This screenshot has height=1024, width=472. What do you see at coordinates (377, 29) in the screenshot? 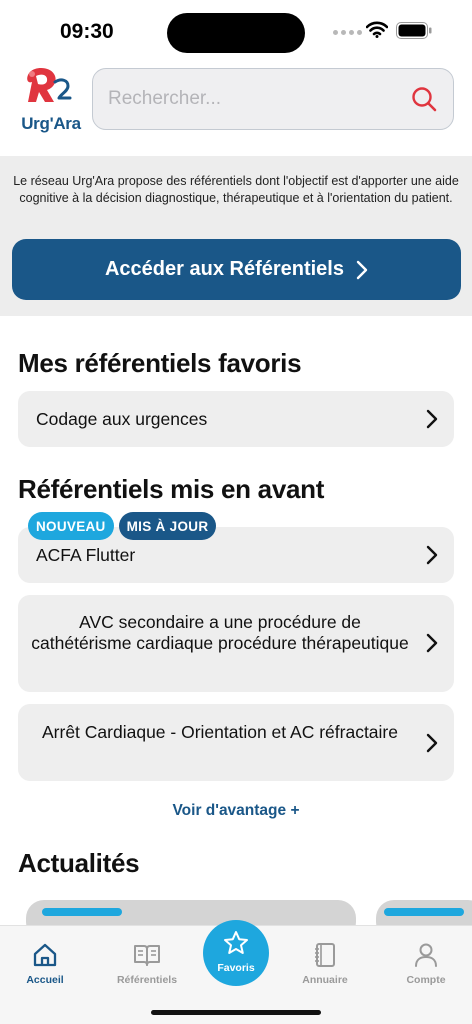
I see `wifi-icon` at bounding box center [377, 29].